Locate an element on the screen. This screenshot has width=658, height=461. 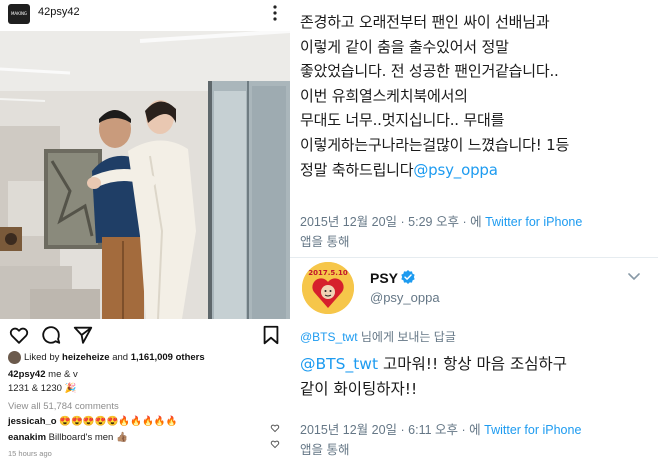
reply-text: @BTS_twt 고마워!! 항상 마음 조심하구 같이 화이팅하자!! is located at coordinates (475, 377).